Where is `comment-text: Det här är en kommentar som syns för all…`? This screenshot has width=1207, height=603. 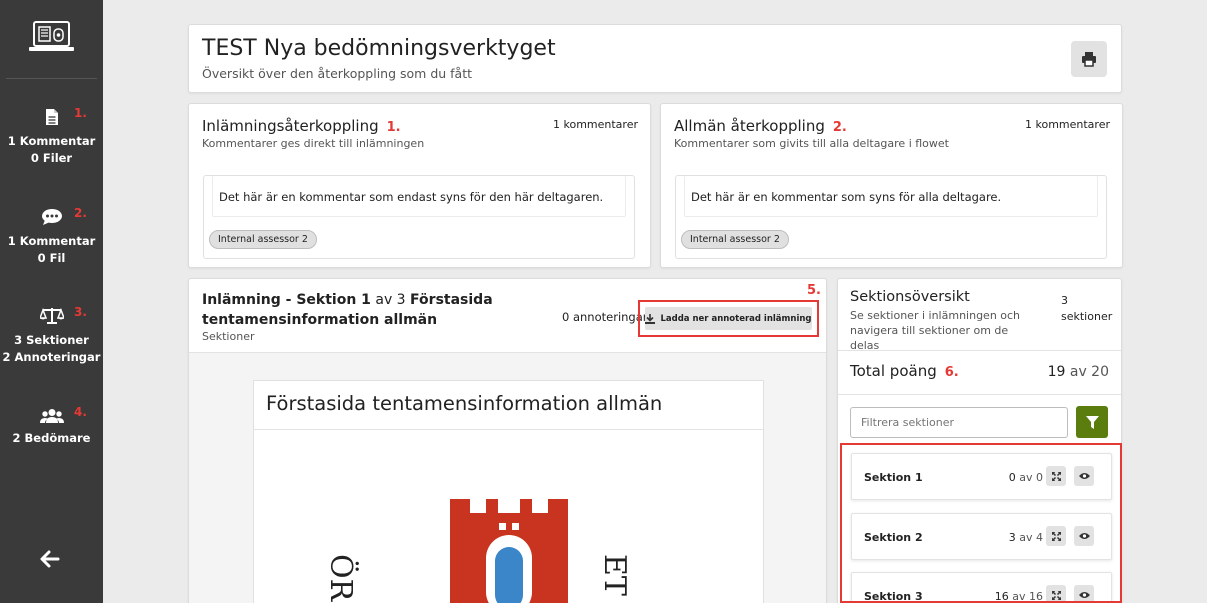 comment-text: Det här är en kommentar som syns för all… is located at coordinates (891, 196).